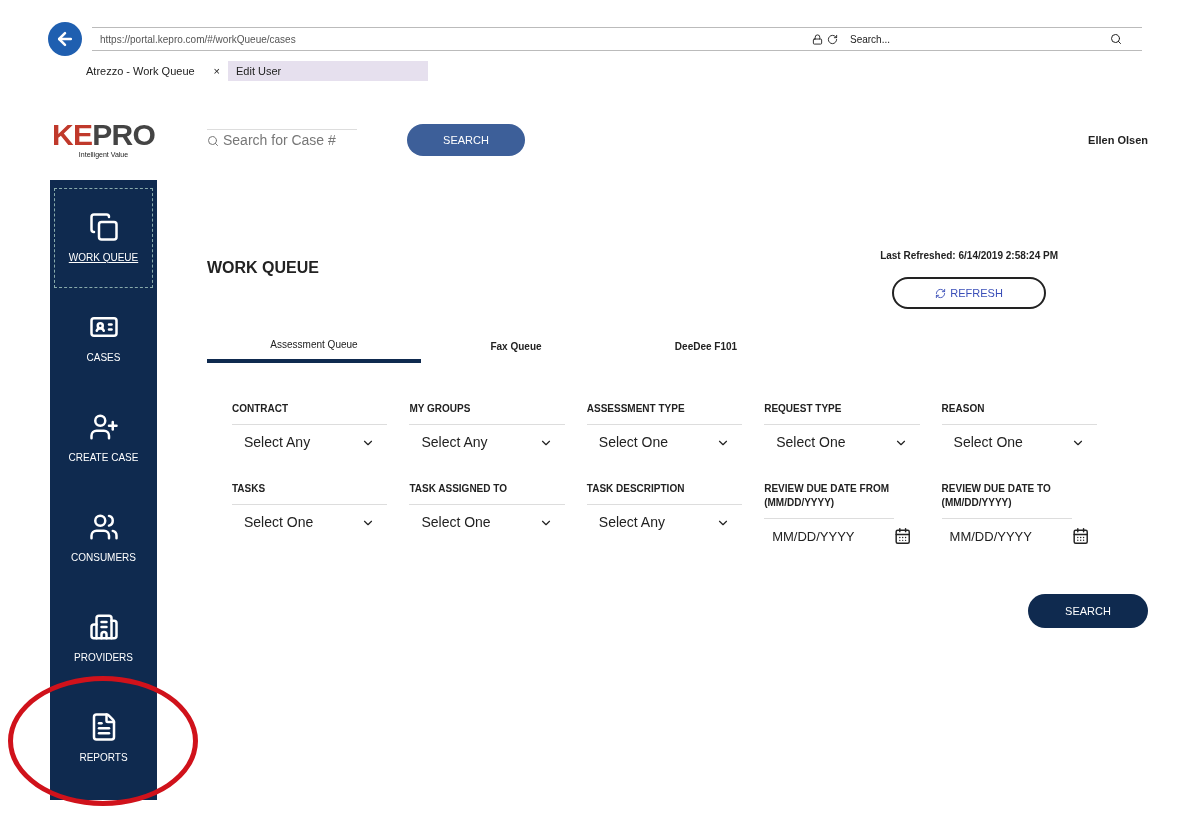 The image size is (1178, 825). I want to click on address-field: https://portal.kepro.com/#/workQueue/cases, so click(452, 39).